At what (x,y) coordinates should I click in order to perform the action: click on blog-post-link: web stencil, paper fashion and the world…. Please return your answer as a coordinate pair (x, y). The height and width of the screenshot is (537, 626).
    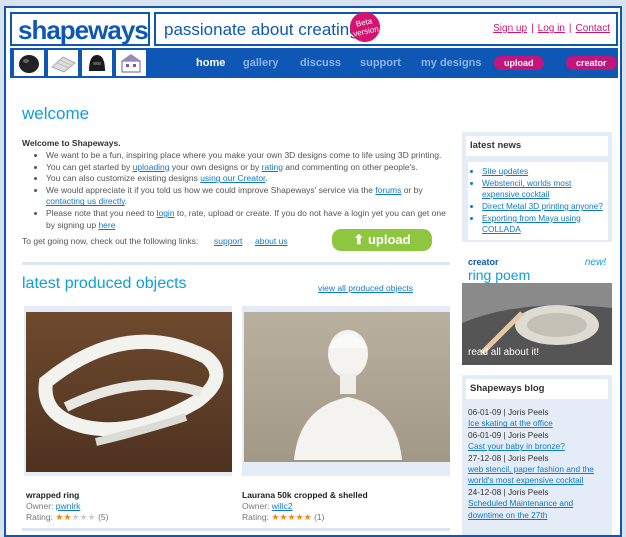
    Looking at the image, I should click on (538, 475).